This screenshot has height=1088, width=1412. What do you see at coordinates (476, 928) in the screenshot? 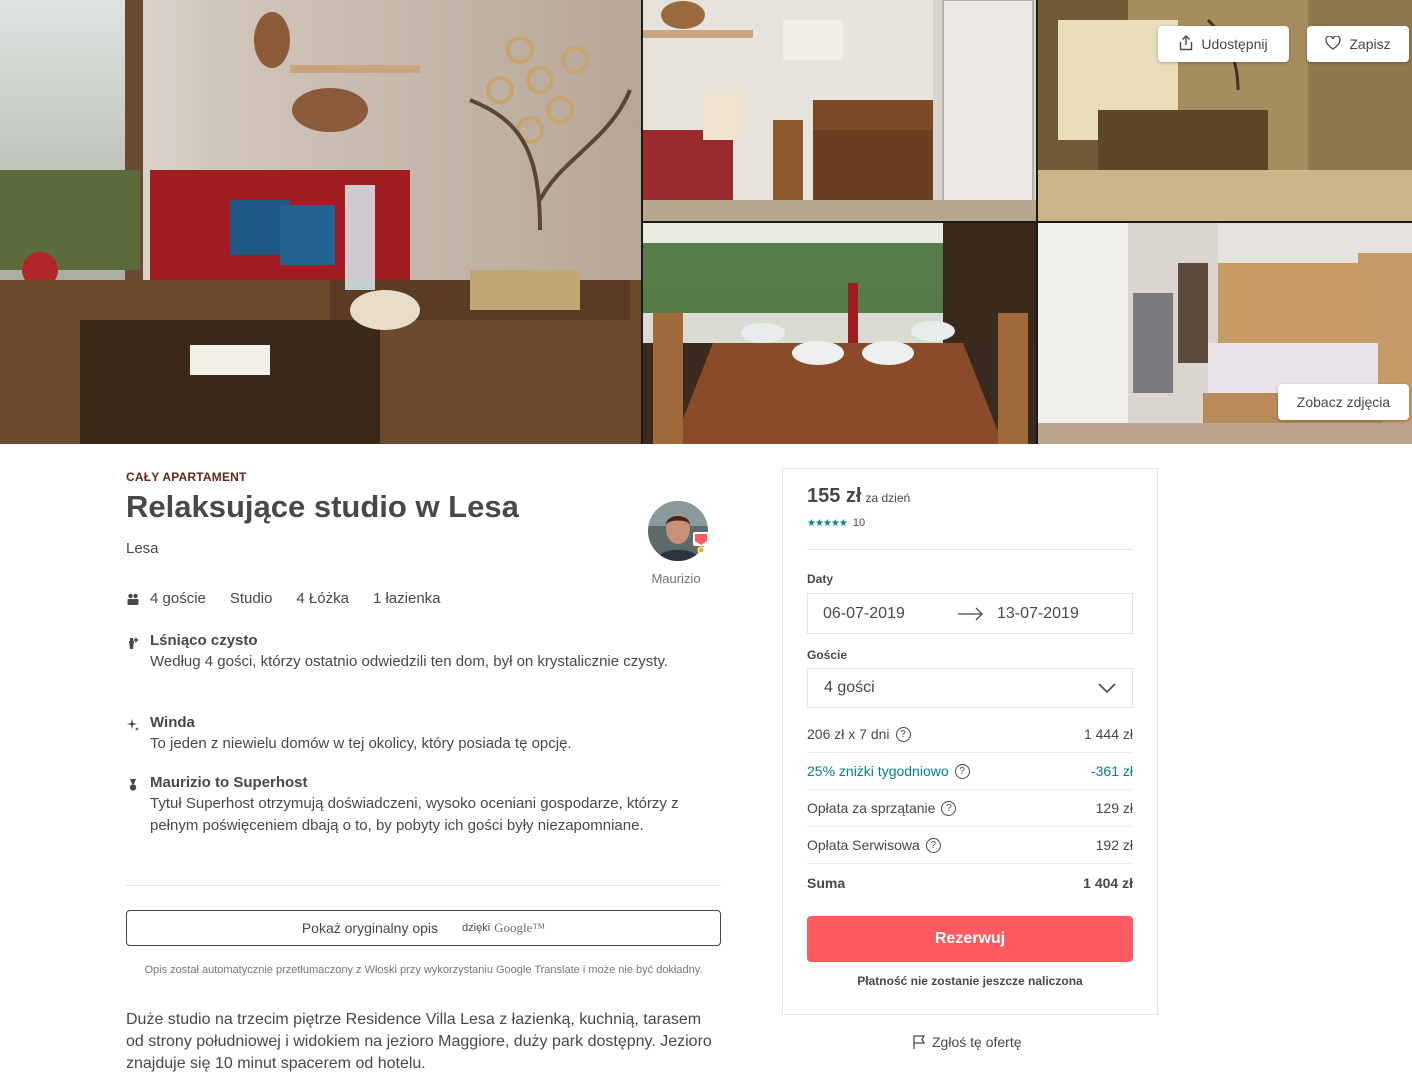
I see `translated-by-label: dzięki` at bounding box center [476, 928].